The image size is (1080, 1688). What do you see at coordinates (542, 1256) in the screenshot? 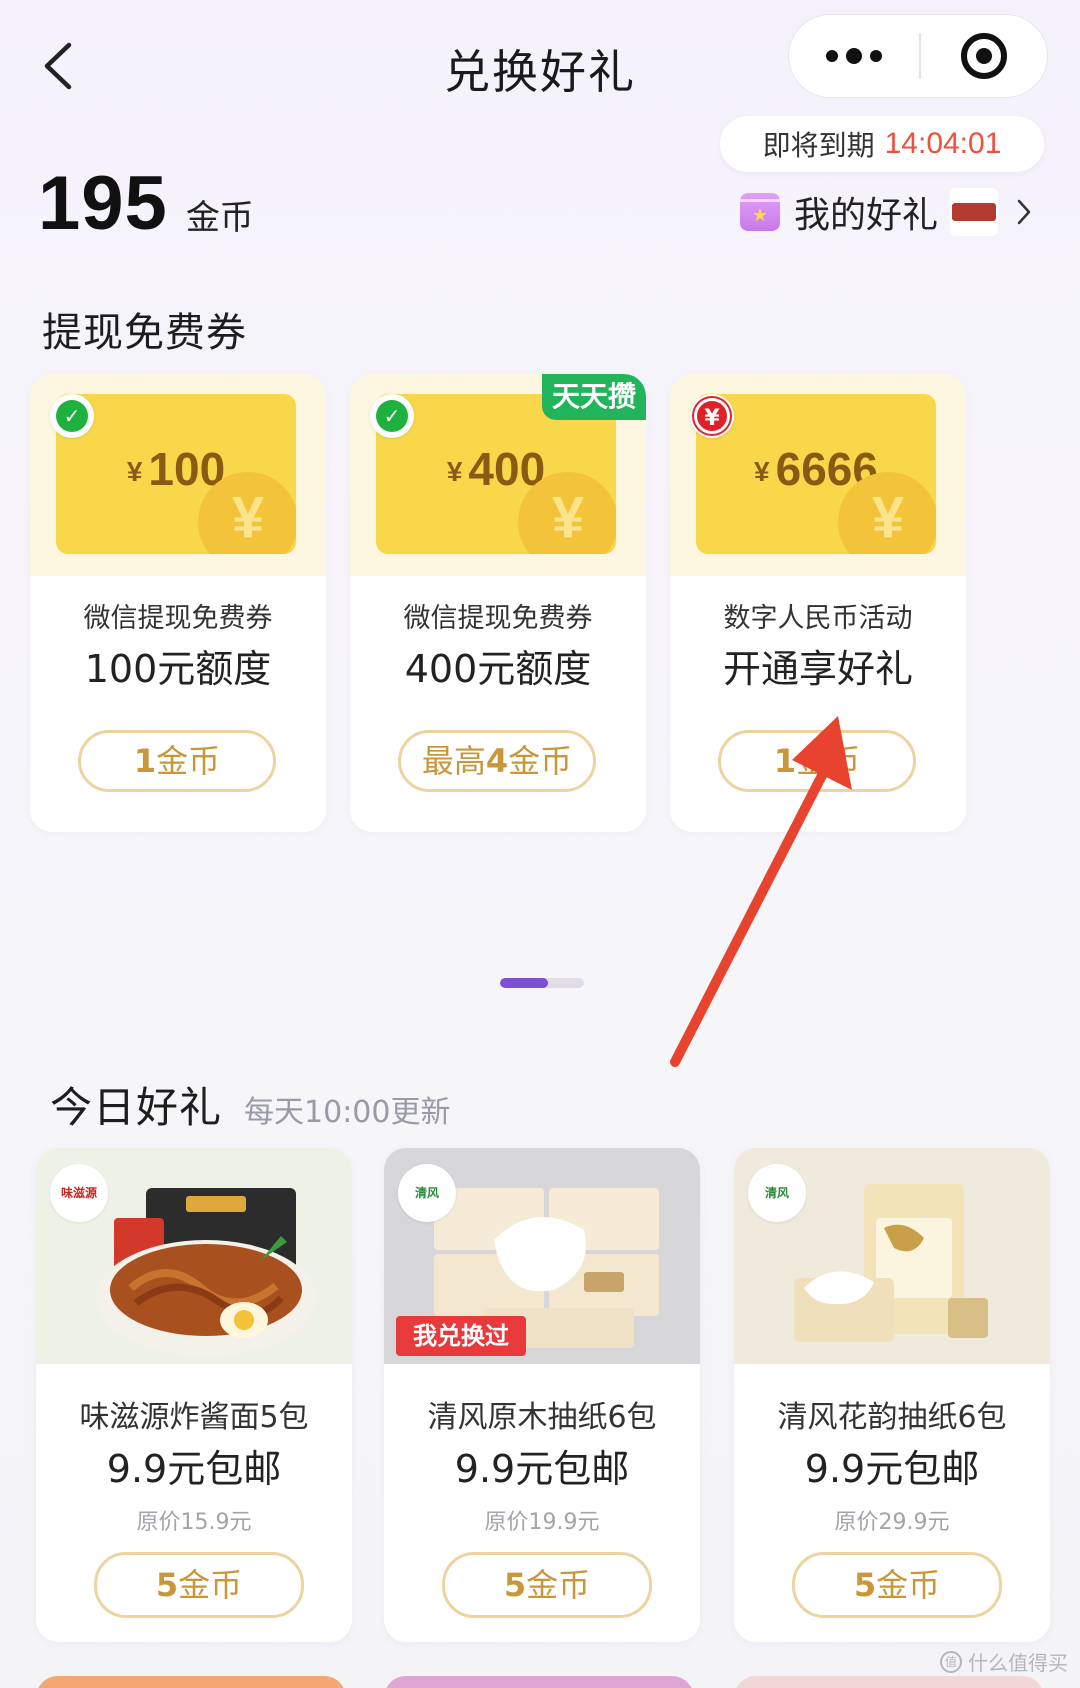
I see `product-image: 清风 我兑换过` at bounding box center [542, 1256].